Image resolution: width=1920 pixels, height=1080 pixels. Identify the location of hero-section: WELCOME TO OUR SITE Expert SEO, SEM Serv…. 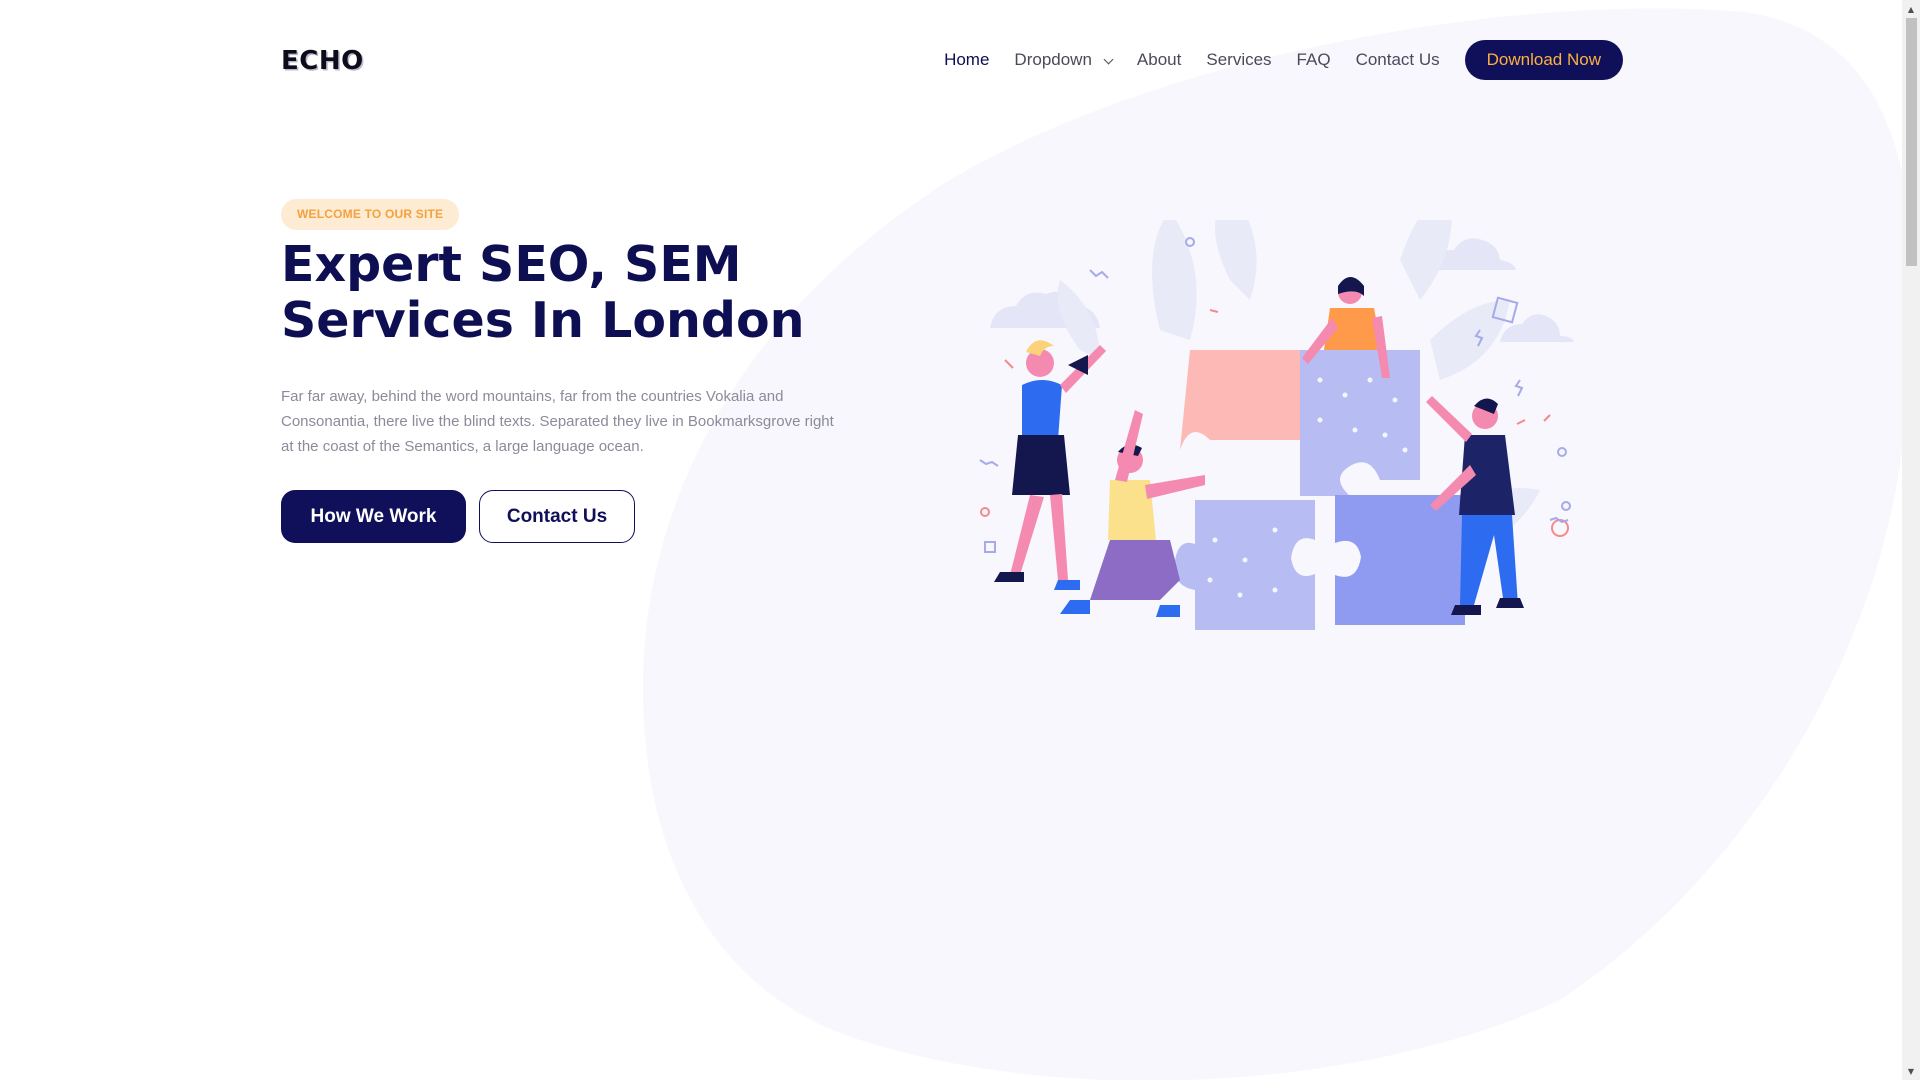
(571, 371).